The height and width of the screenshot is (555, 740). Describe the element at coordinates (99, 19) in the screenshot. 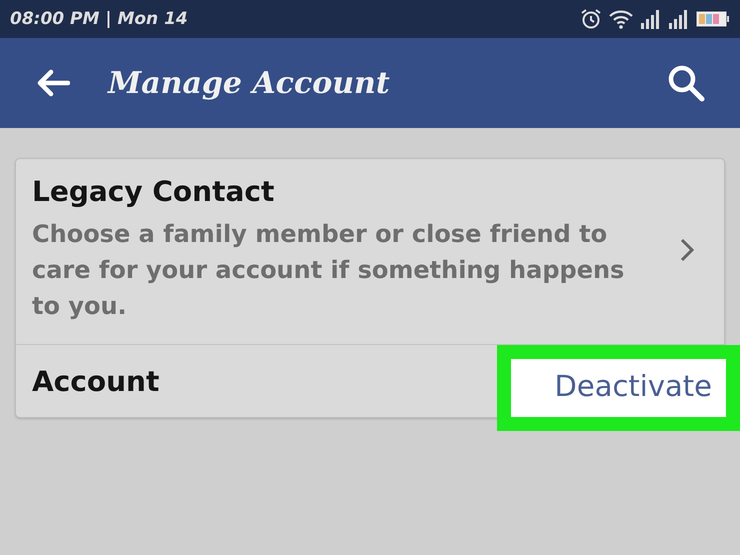

I see `status-time: 08:00 PM | Mon 14` at that location.